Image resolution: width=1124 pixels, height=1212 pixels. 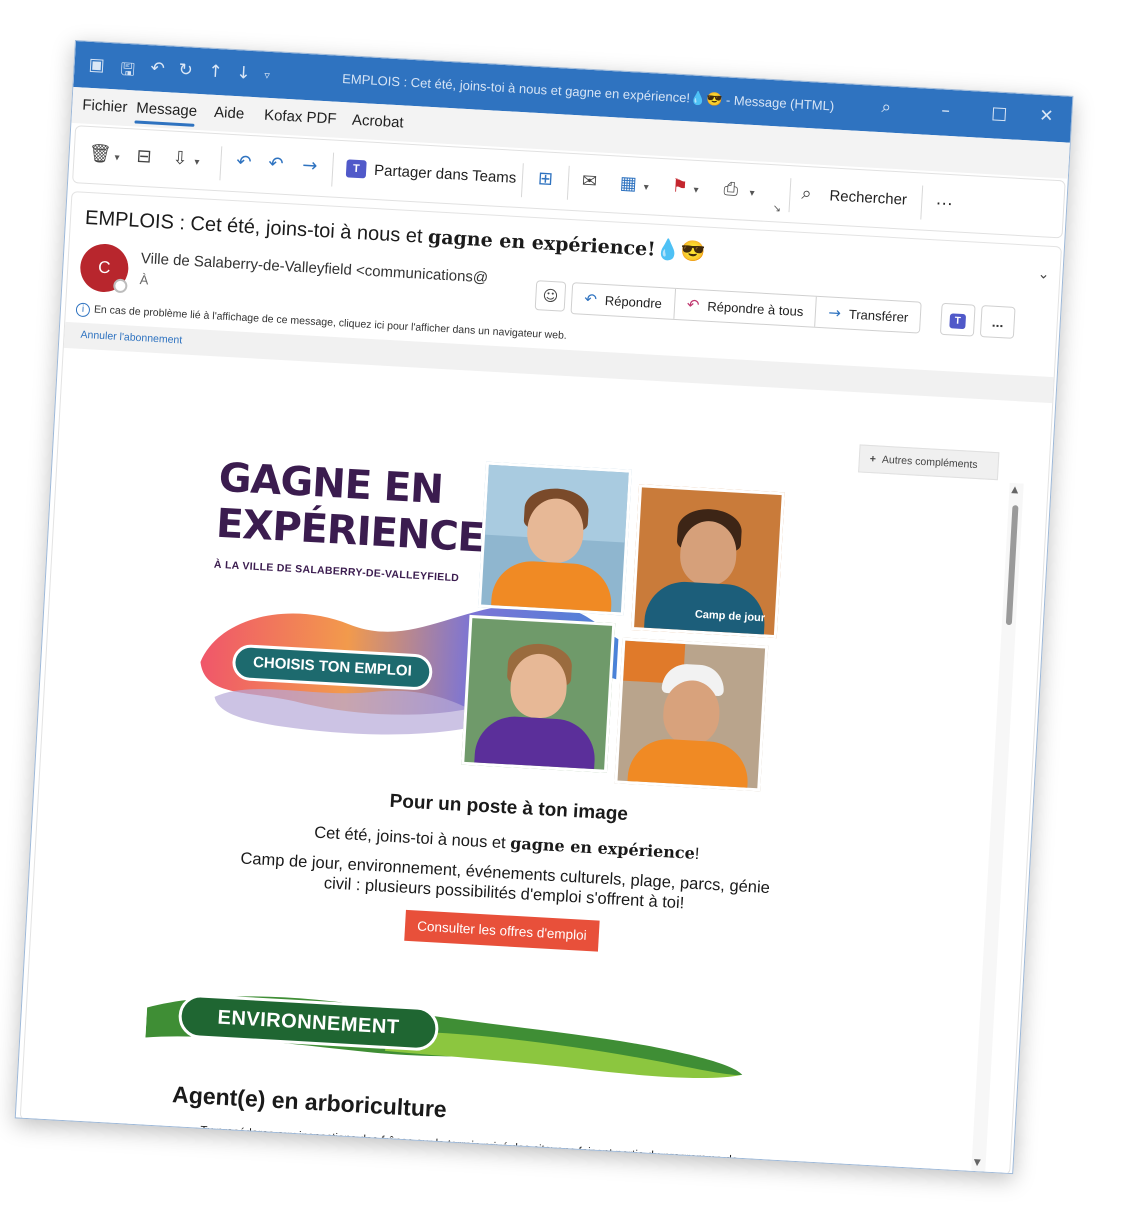 I want to click on maximize-icon: □, so click(x=999, y=113).